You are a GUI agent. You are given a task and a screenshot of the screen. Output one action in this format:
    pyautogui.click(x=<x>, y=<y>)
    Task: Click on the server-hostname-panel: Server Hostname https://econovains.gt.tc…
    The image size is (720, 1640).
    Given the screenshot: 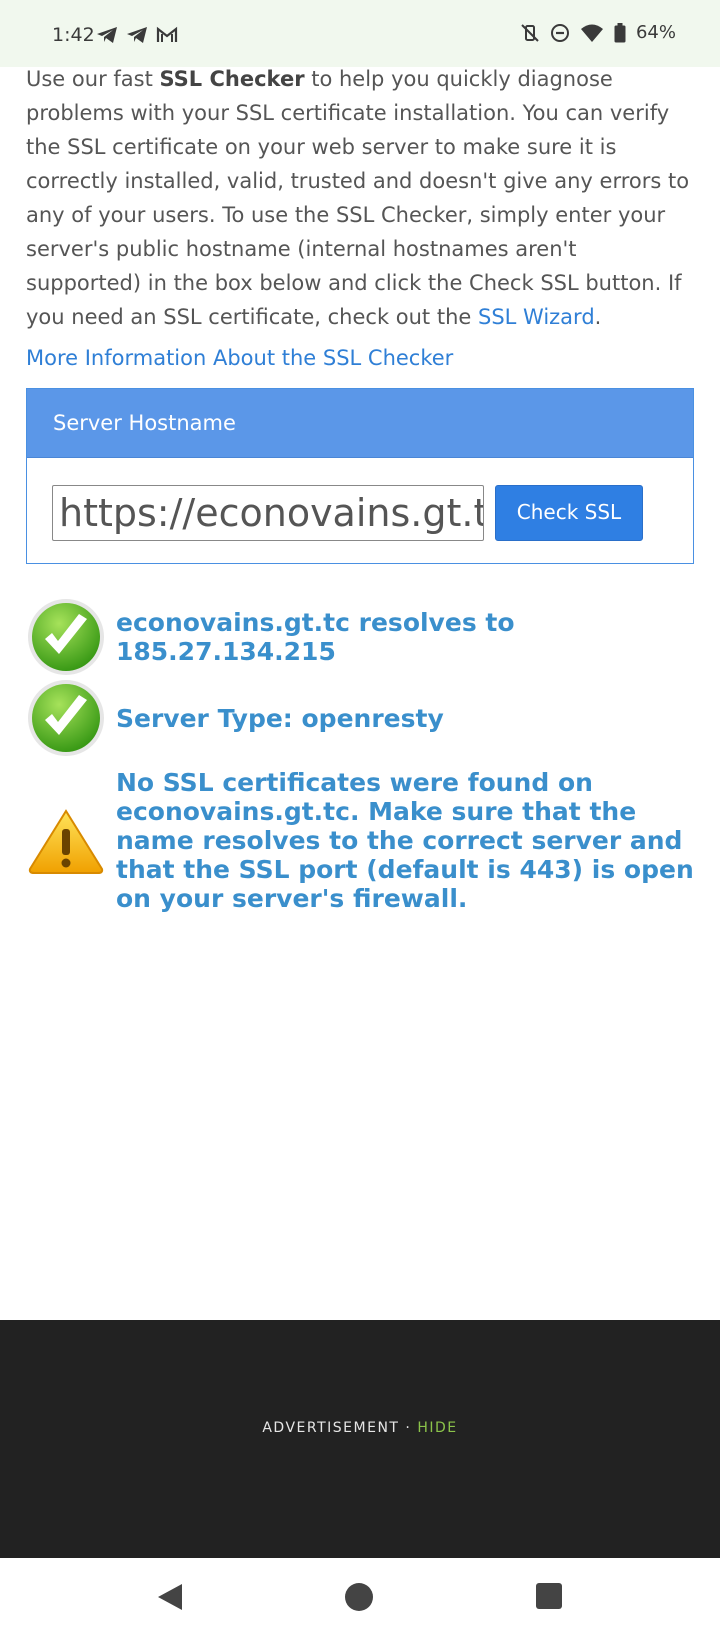 What is the action you would take?
    pyautogui.click(x=360, y=476)
    